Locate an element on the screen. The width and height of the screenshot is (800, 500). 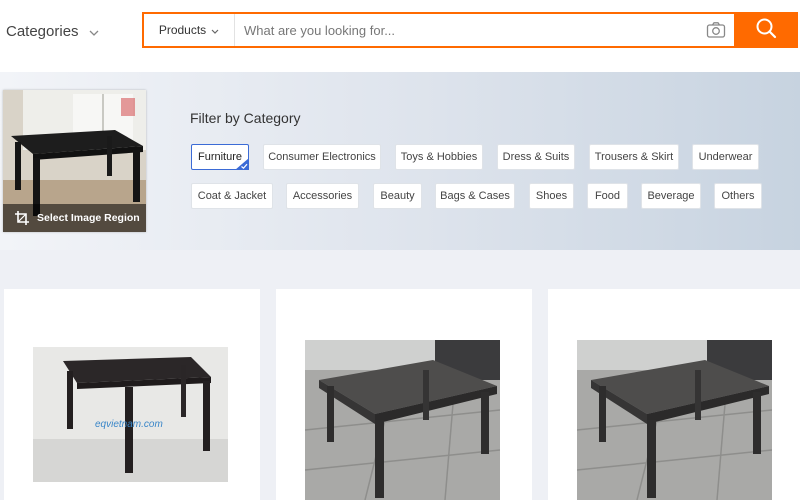
search-button is located at coordinates (766, 30).